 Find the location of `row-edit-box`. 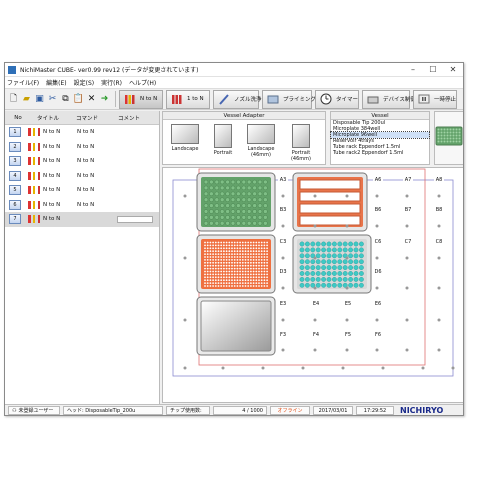

row-edit-box is located at coordinates (135, 219).